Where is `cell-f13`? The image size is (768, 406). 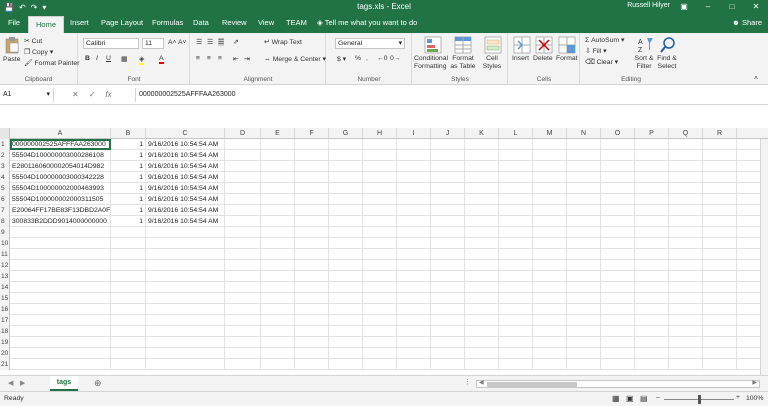
cell-f13 is located at coordinates (312, 276).